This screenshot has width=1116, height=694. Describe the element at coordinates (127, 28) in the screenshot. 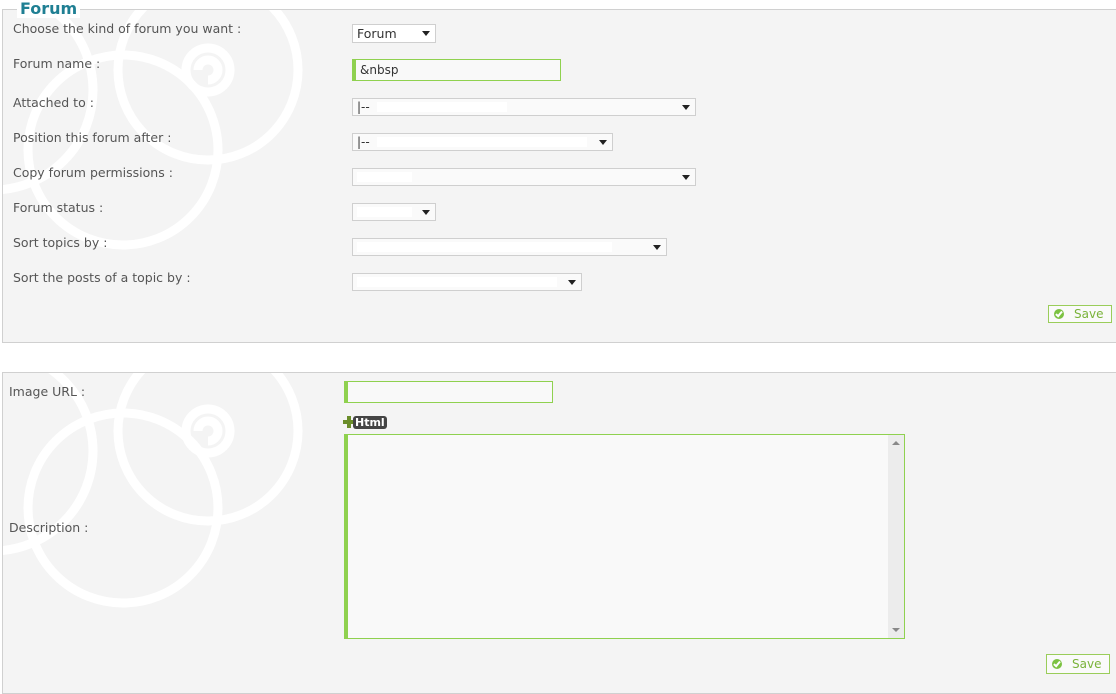

I see `kind-label: Choose the kind of forum you want :` at that location.